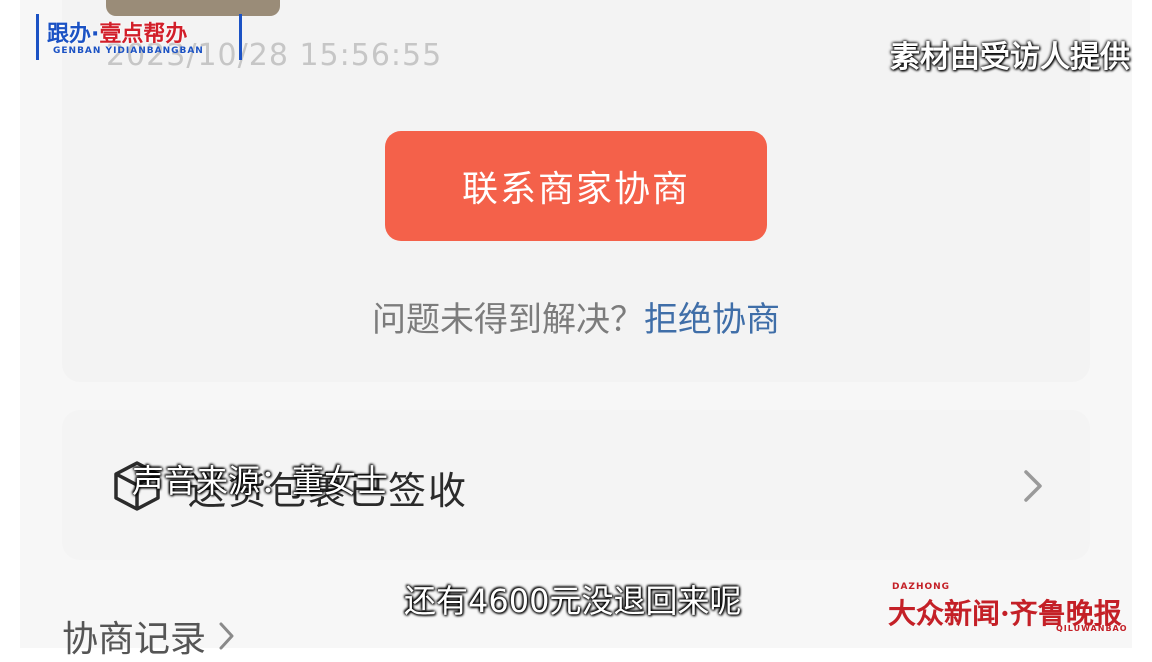  What do you see at coordinates (573, 601) in the screenshot?
I see `video-subtitle: 还有4600元没退回来呢` at bounding box center [573, 601].